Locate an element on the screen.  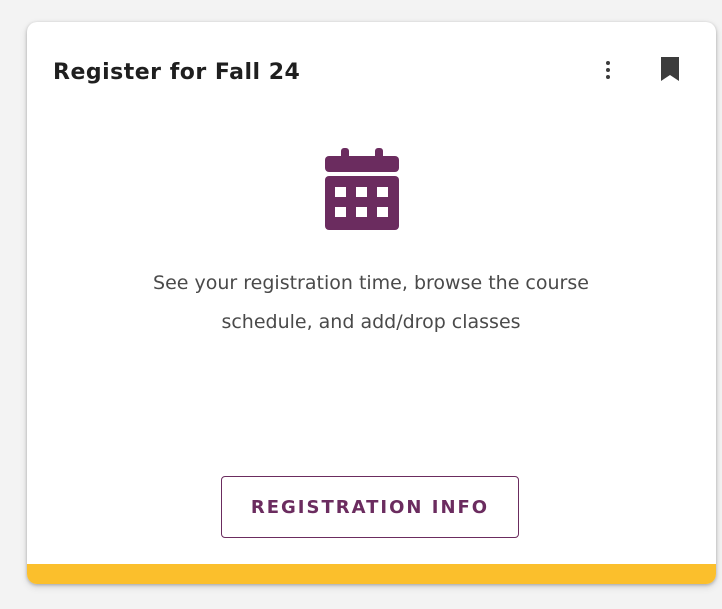
calendar-icon is located at coordinates (362, 189).